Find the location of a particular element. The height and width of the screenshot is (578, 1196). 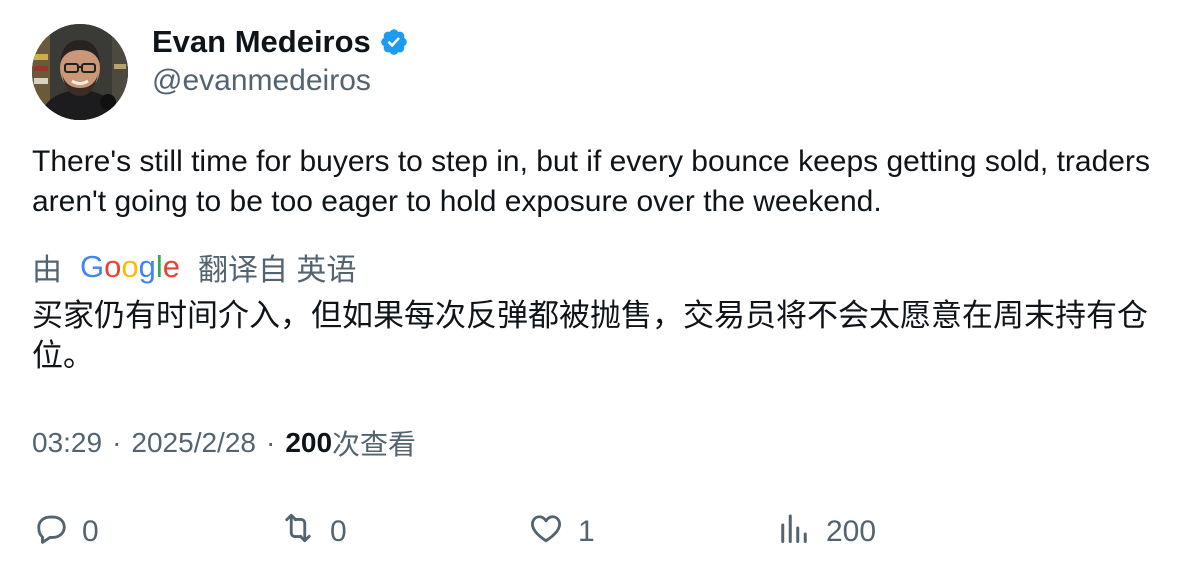

author-block: Evan Medeiros @evanmedeiros is located at coordinates (280, 61).